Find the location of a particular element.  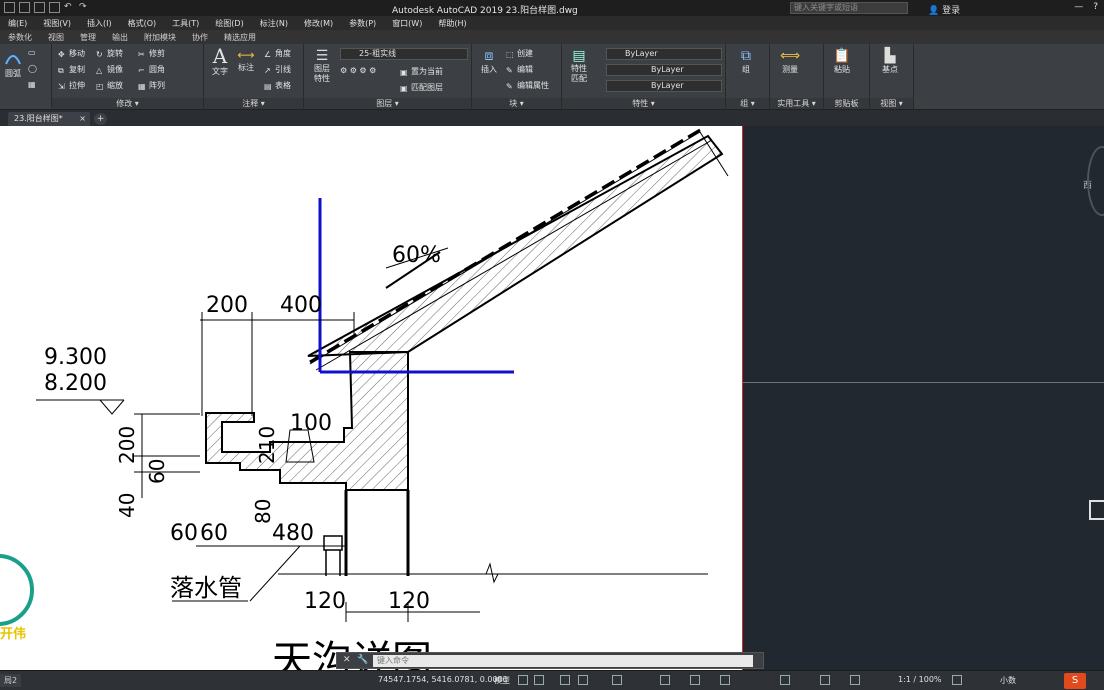

mirror-button: △ 镜像 is located at coordinates (109, 69).